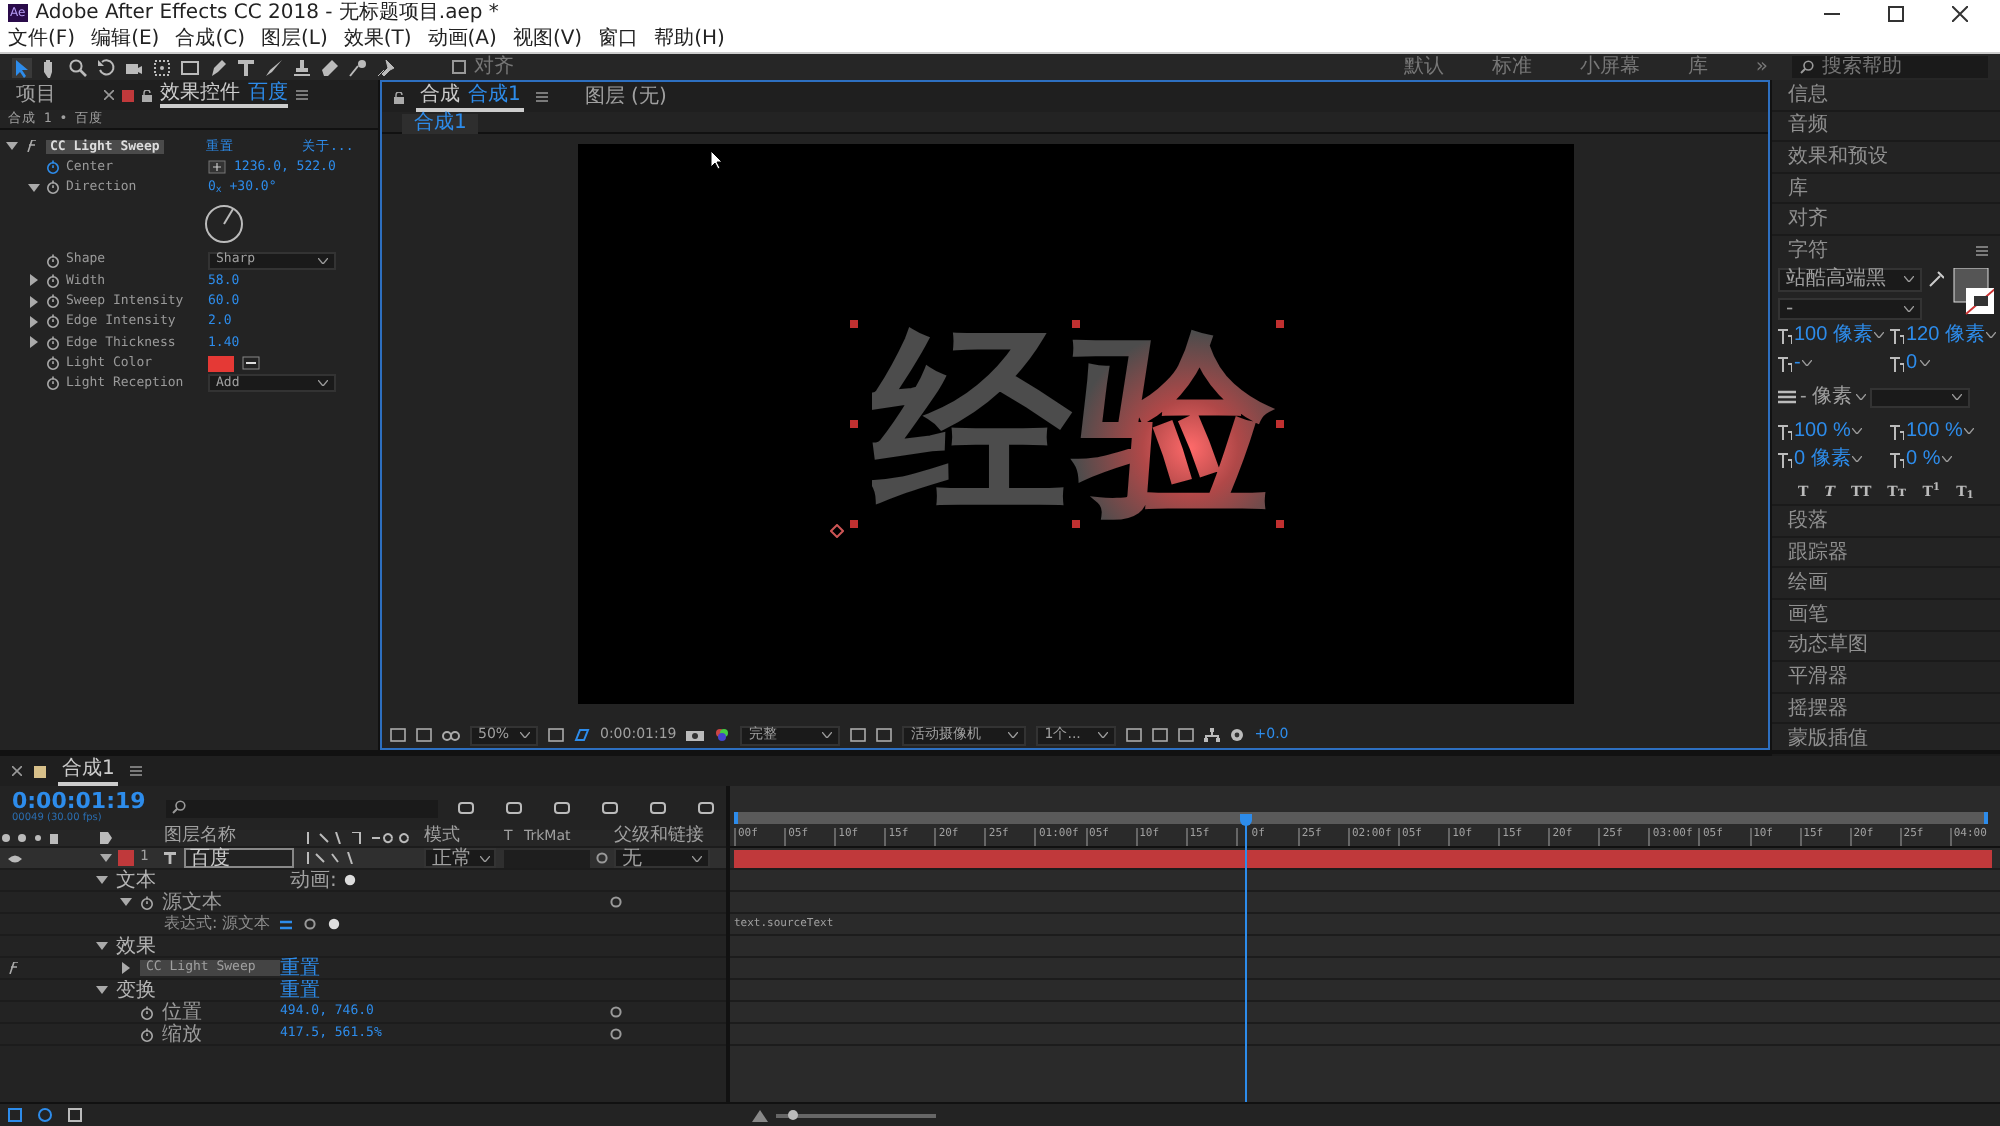  What do you see at coordinates (722, 735) in the screenshot?
I see `channels-icon` at bounding box center [722, 735].